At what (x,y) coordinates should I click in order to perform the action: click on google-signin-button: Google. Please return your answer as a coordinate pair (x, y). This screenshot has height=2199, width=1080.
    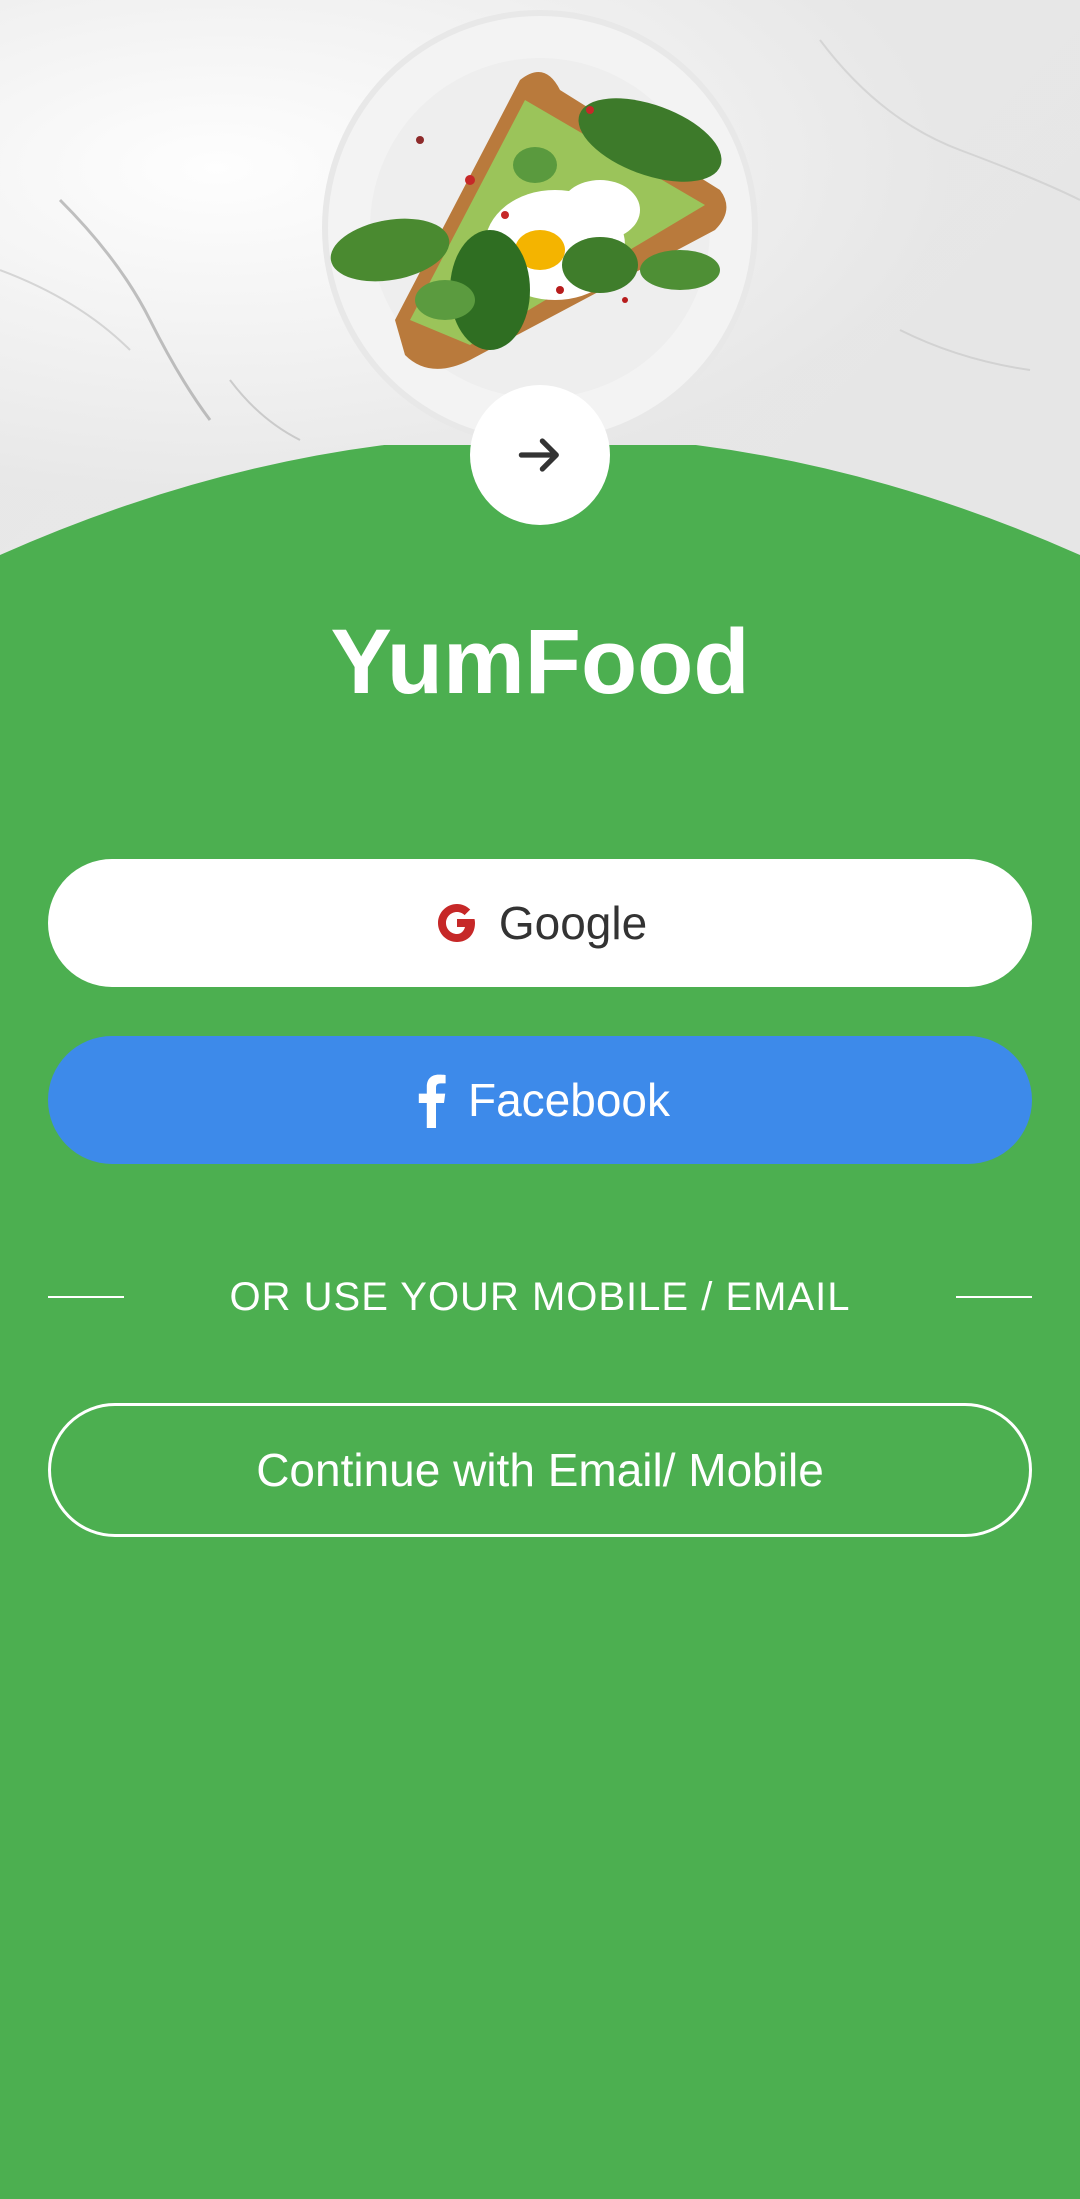
    Looking at the image, I should click on (540, 923).